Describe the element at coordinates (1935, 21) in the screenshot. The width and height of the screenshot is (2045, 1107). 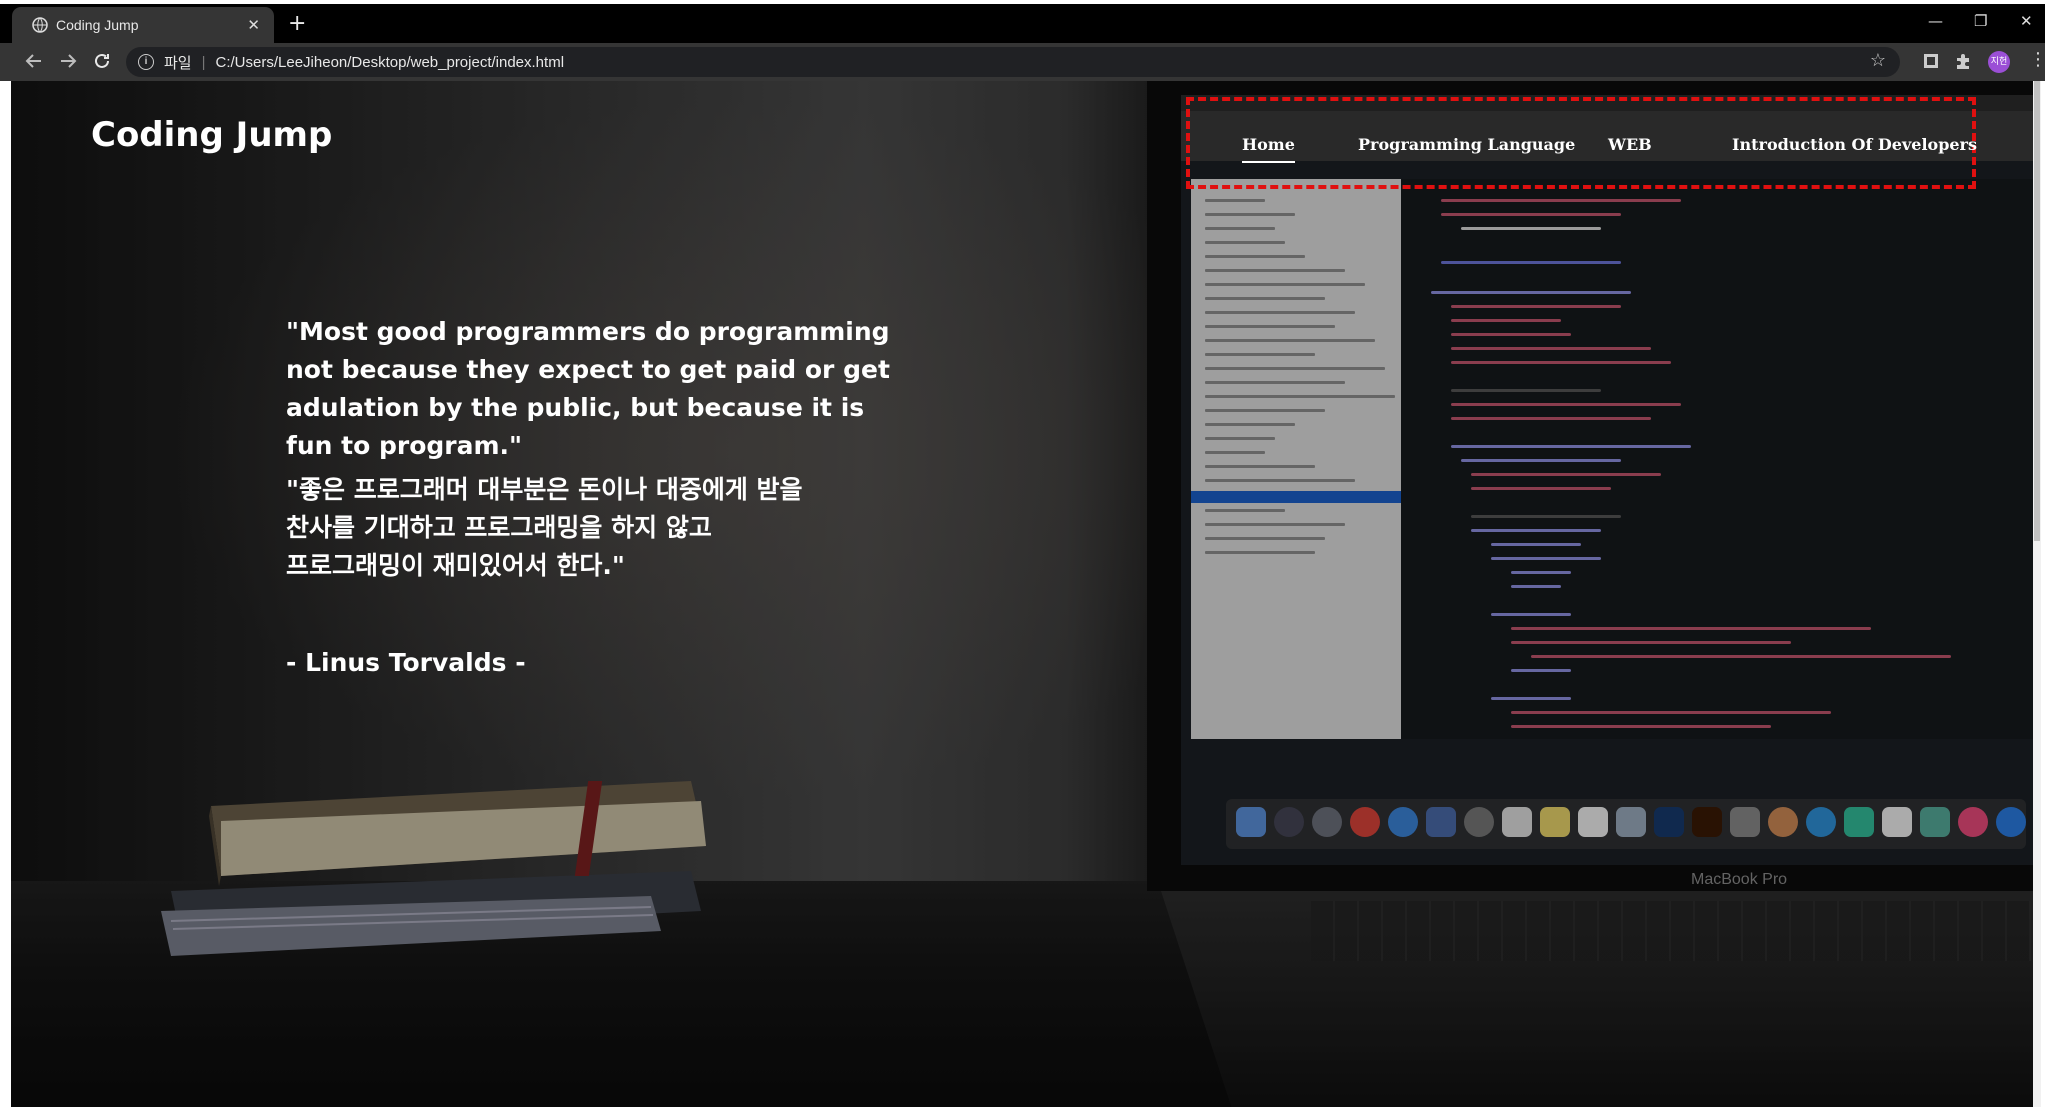
I see `minimize-button: —` at that location.